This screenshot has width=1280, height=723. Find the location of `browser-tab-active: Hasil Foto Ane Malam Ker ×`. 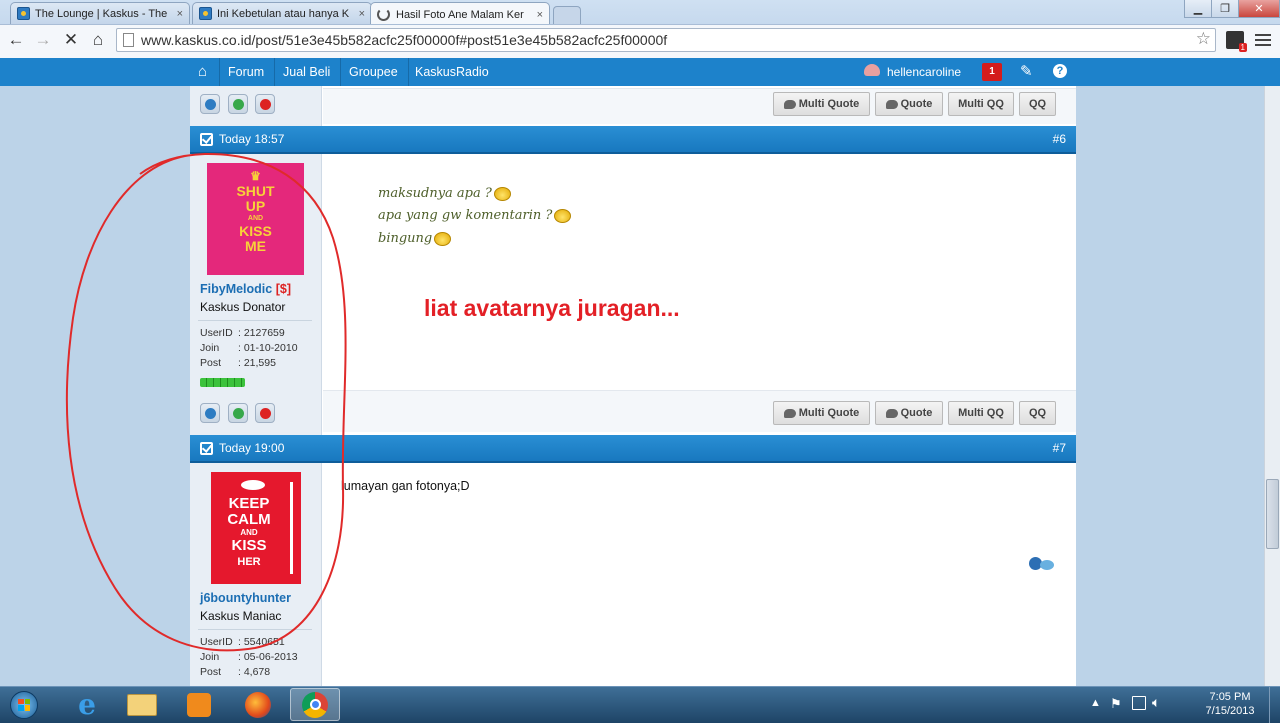

browser-tab-active: Hasil Foto Ane Malam Ker × is located at coordinates (460, 14).